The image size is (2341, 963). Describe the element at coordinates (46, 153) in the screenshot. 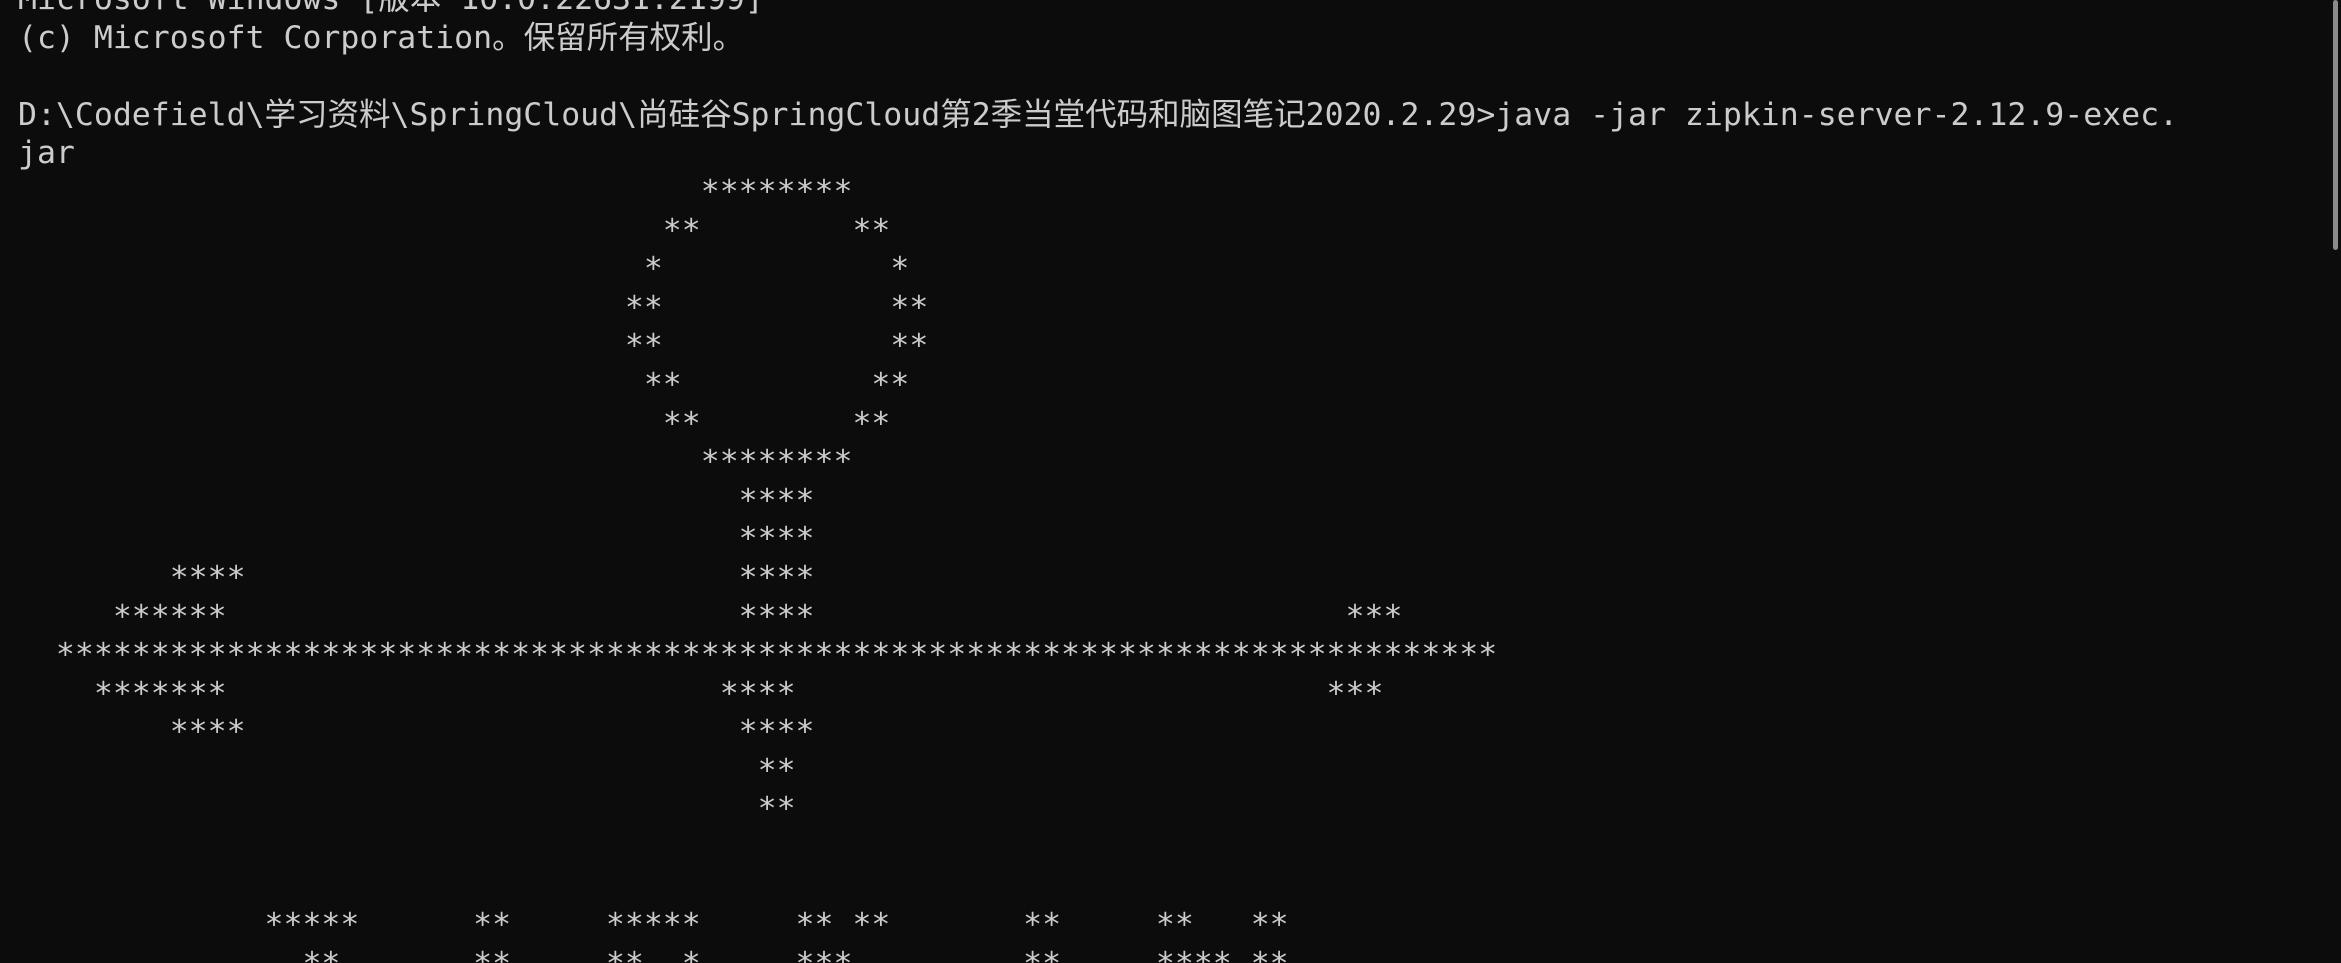

I see `command-prompt-line-wrap: jar` at that location.